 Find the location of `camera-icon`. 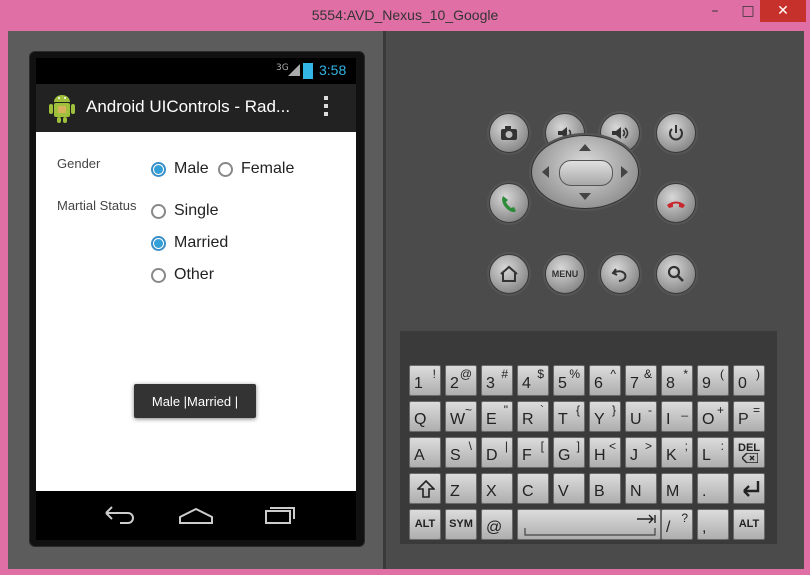

camera-icon is located at coordinates (509, 133).